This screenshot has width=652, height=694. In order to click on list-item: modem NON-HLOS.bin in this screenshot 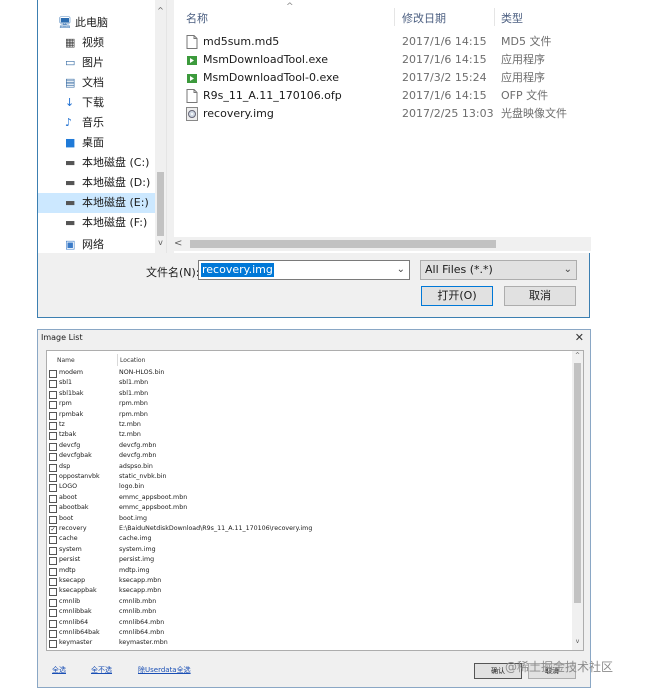, I will do `click(310, 373)`.